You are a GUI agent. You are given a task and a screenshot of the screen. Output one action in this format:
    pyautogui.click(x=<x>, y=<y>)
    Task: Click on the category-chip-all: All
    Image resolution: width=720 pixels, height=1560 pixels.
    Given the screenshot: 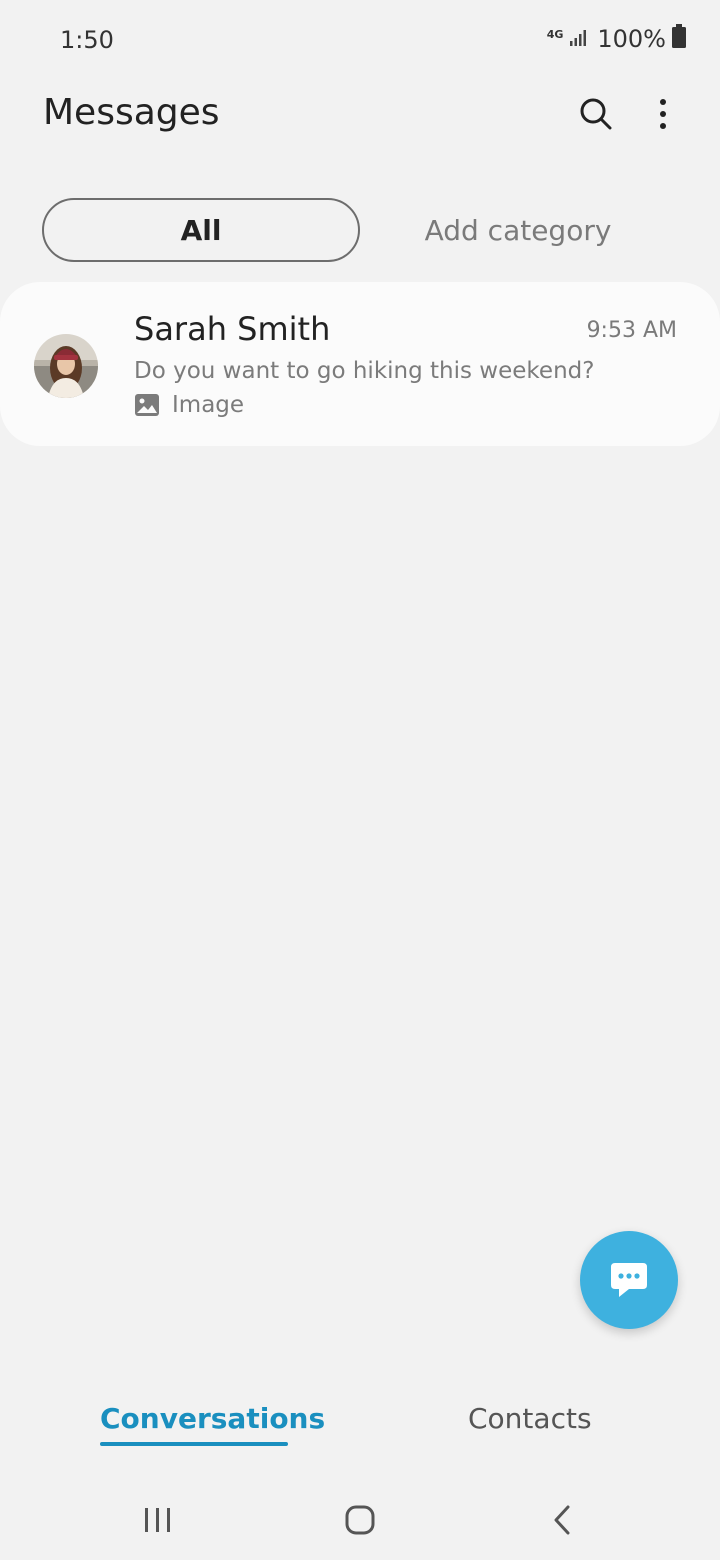 What is the action you would take?
    pyautogui.click(x=201, y=230)
    